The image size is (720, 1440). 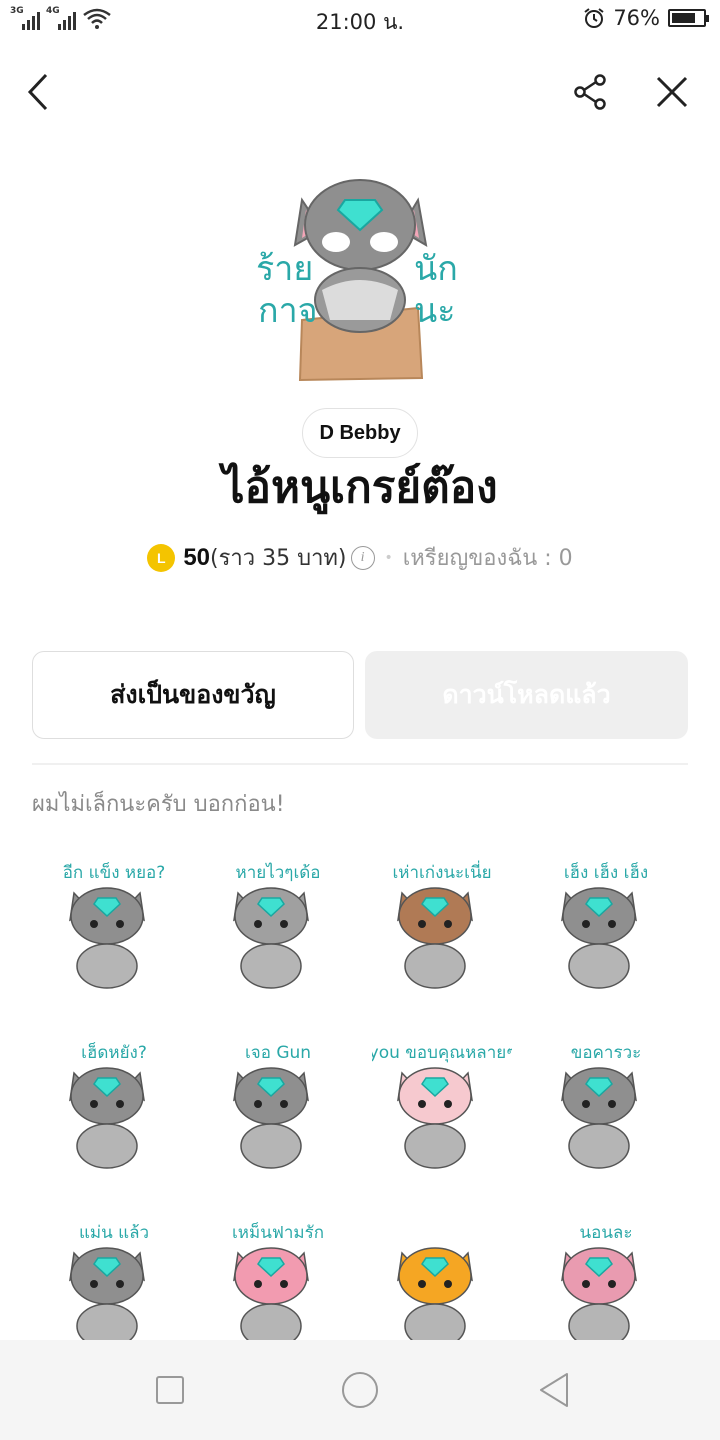 What do you see at coordinates (278, 1053) in the screenshot?
I see `sticker-caption: เจอ Gun` at bounding box center [278, 1053].